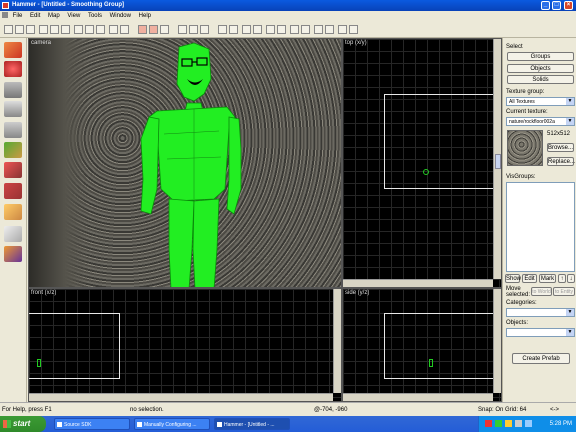 The height and width of the screenshot is (432, 576). I want to click on grid-toggle-icon, so click(8, 29).